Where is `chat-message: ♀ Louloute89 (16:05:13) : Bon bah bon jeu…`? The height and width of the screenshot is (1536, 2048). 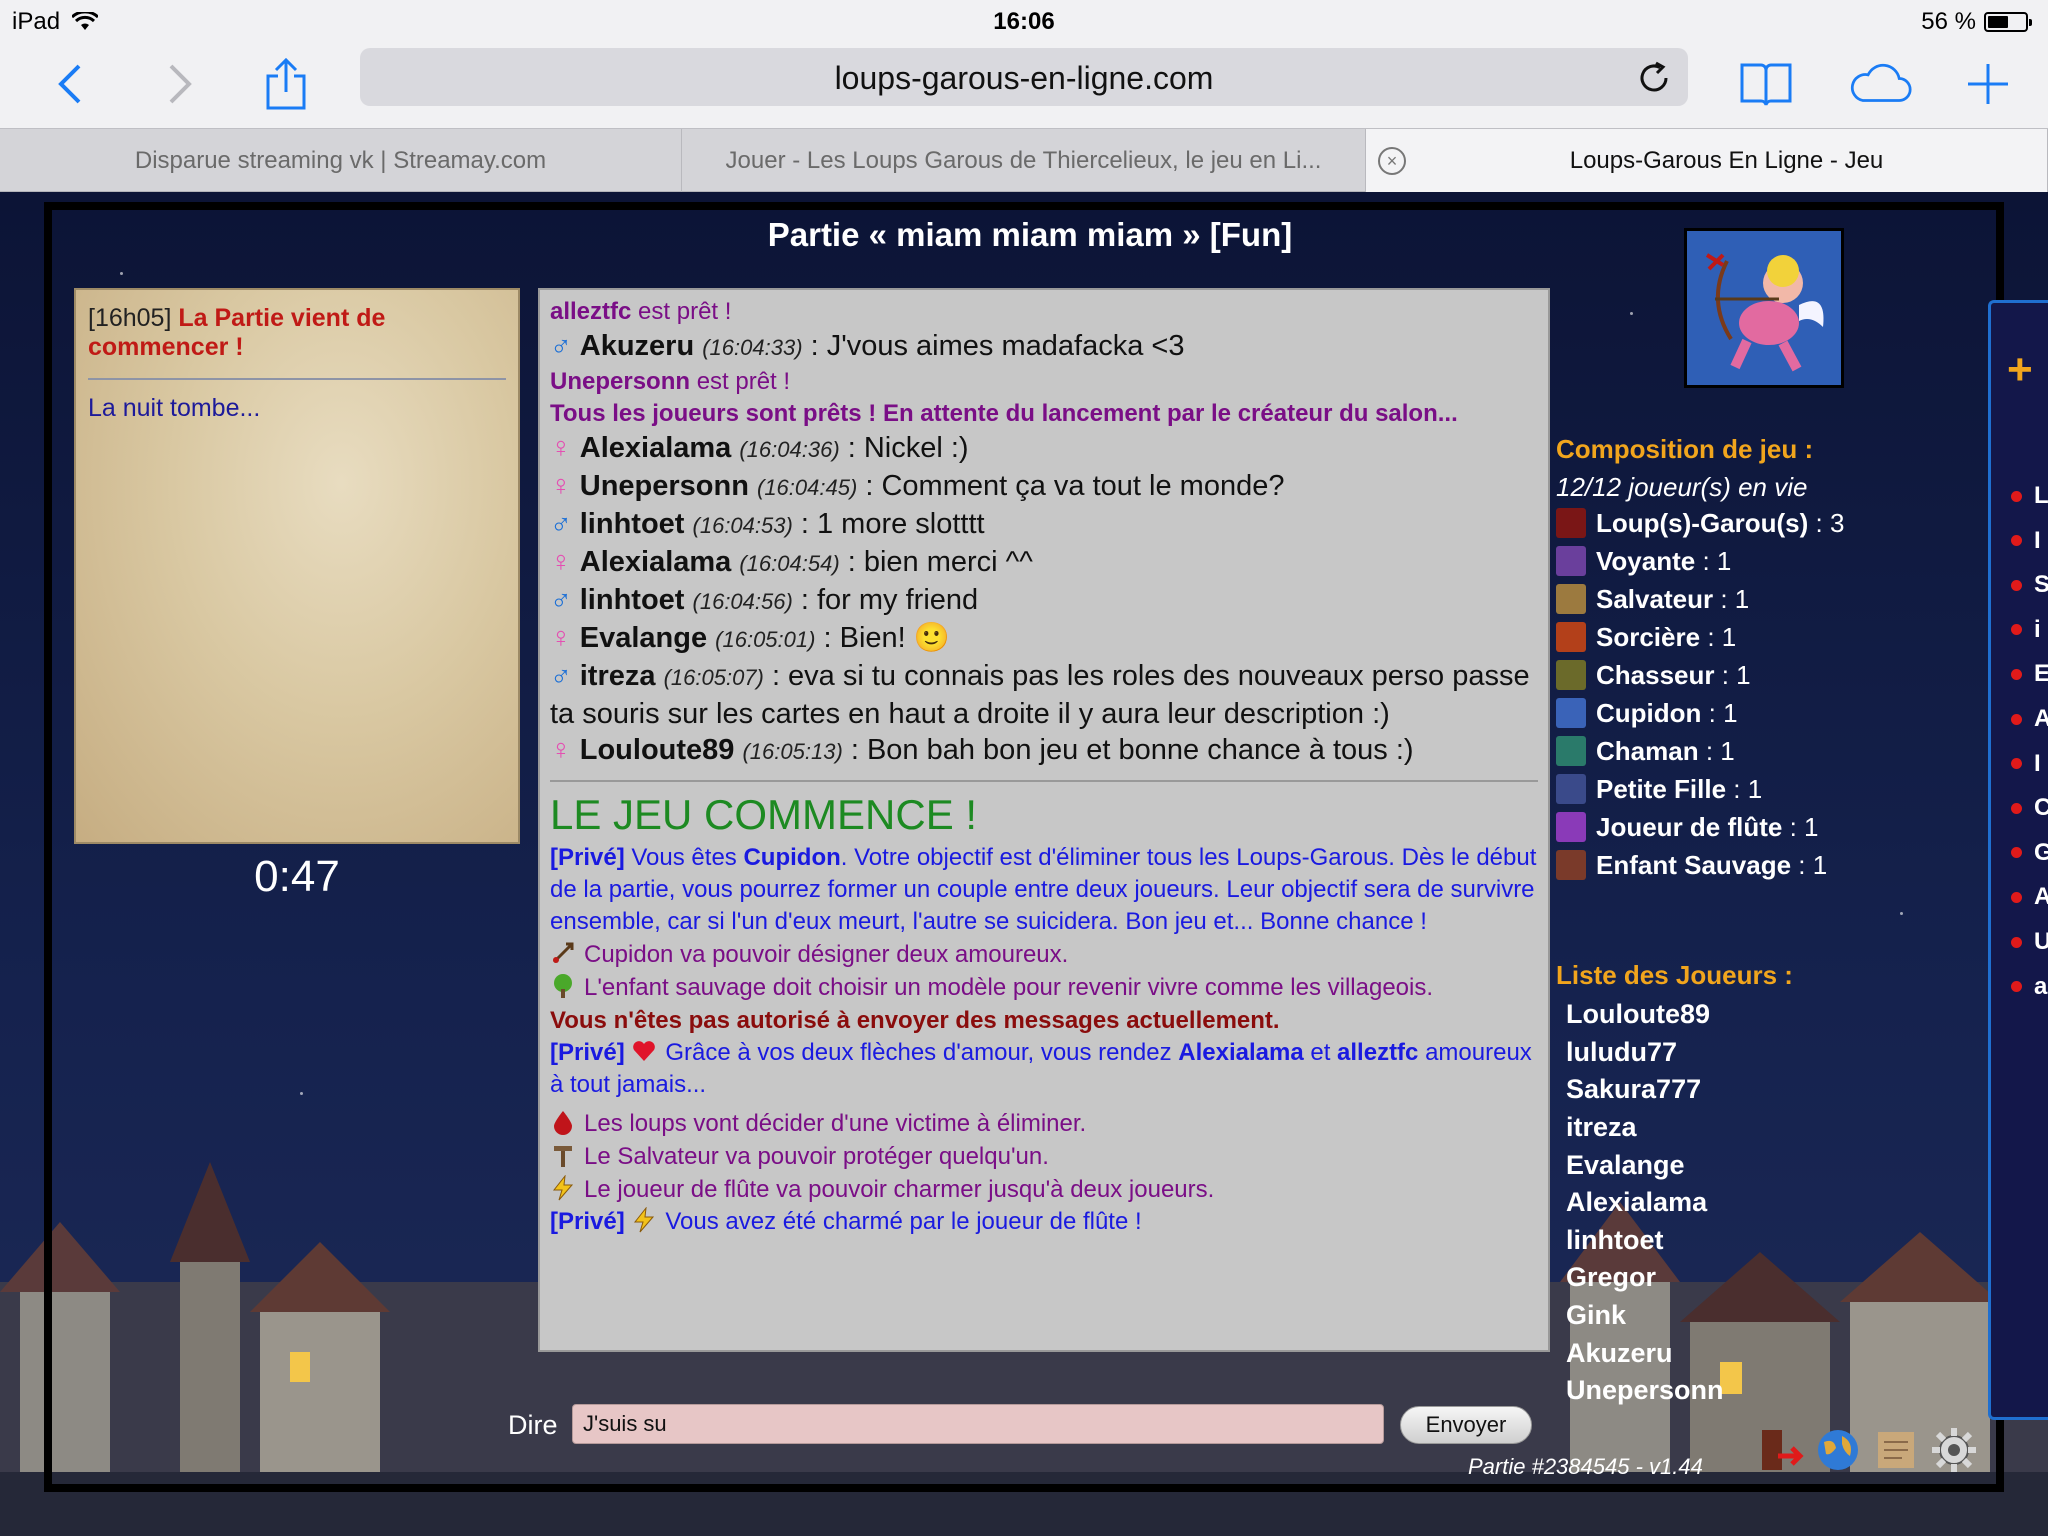
chat-message: ♀ Louloute89 (16:05:13) : Bon bah bon jeu… is located at coordinates (982, 750).